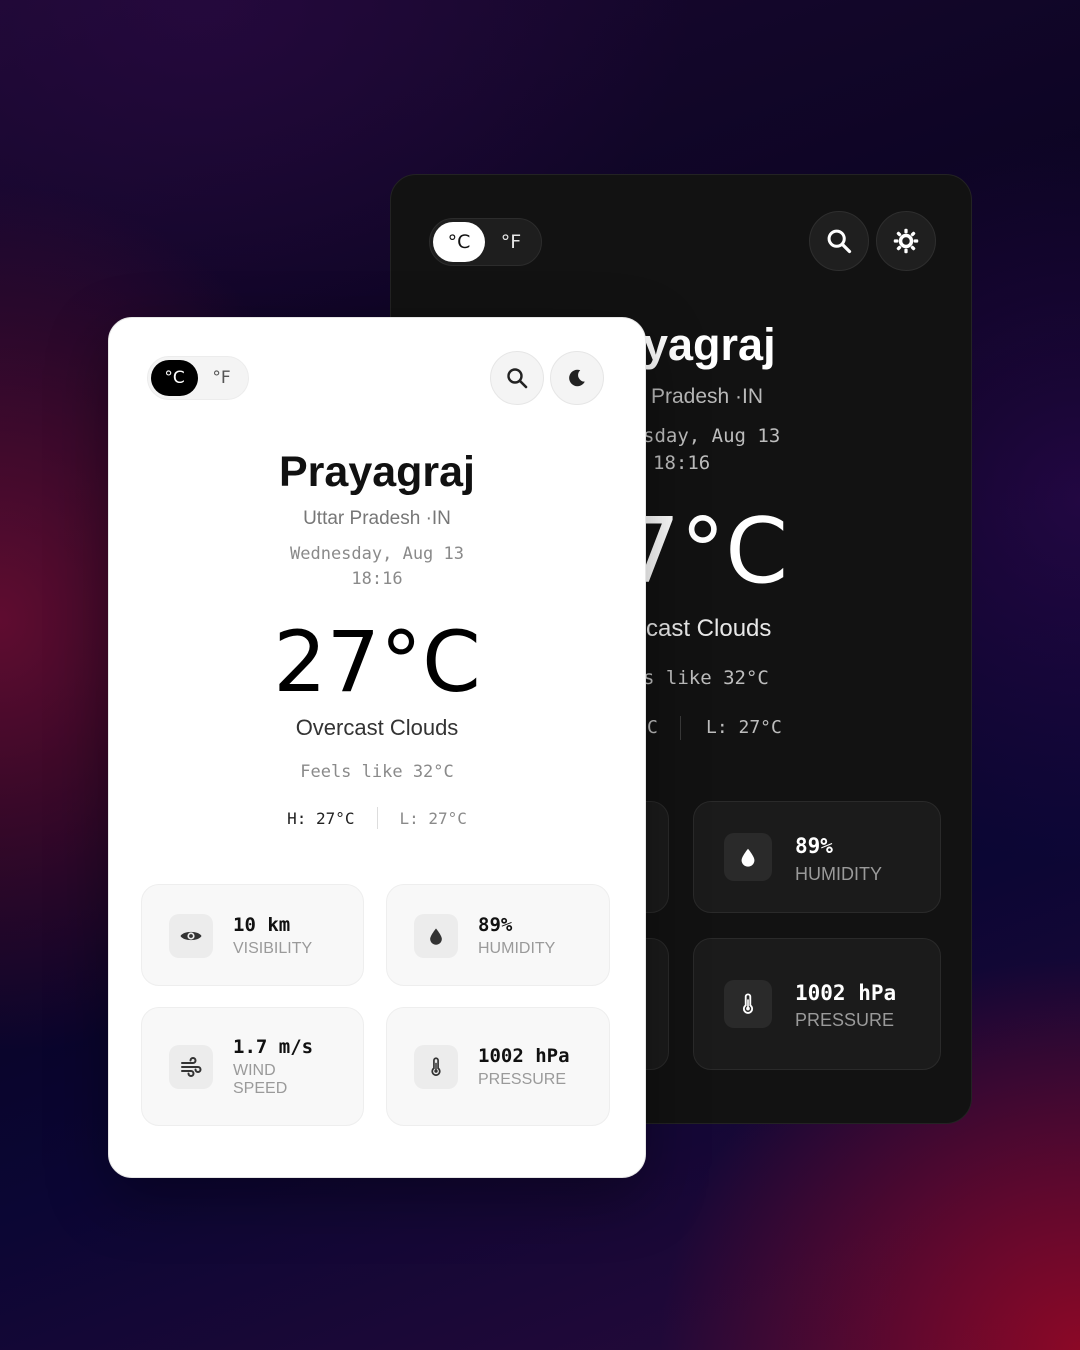 Image resolution: width=1080 pixels, height=1350 pixels. Describe the element at coordinates (377, 472) in the screenshot. I see `city-name: Prayagraj` at that location.